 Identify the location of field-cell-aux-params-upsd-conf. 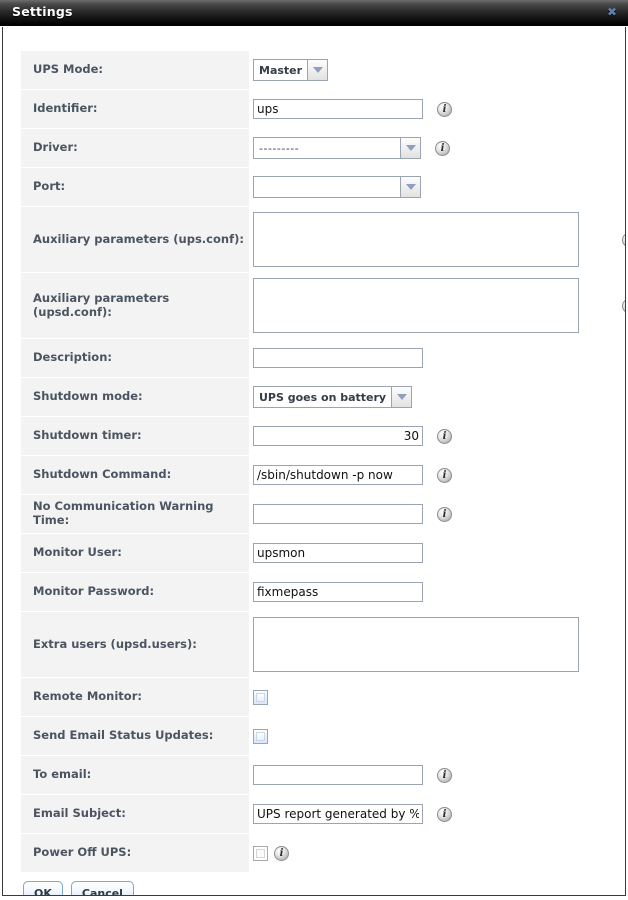
(435, 305).